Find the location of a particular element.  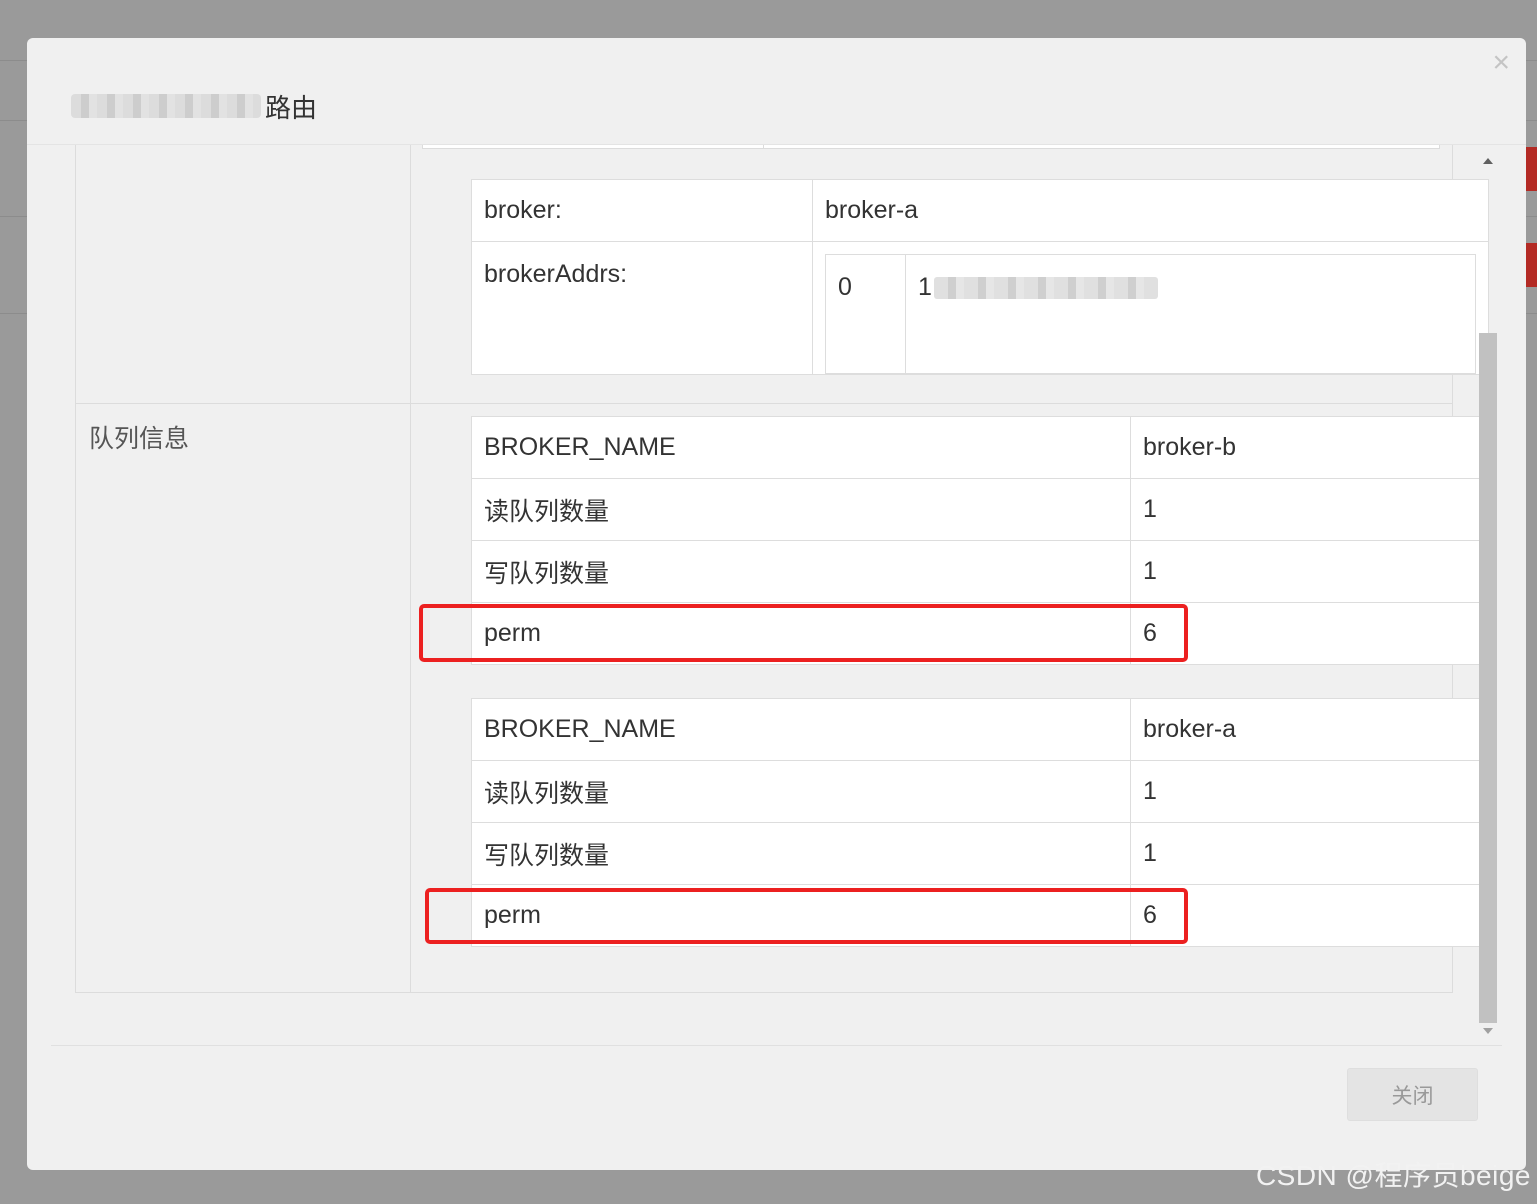

broker-name-value: broker-a is located at coordinates (1309, 729).